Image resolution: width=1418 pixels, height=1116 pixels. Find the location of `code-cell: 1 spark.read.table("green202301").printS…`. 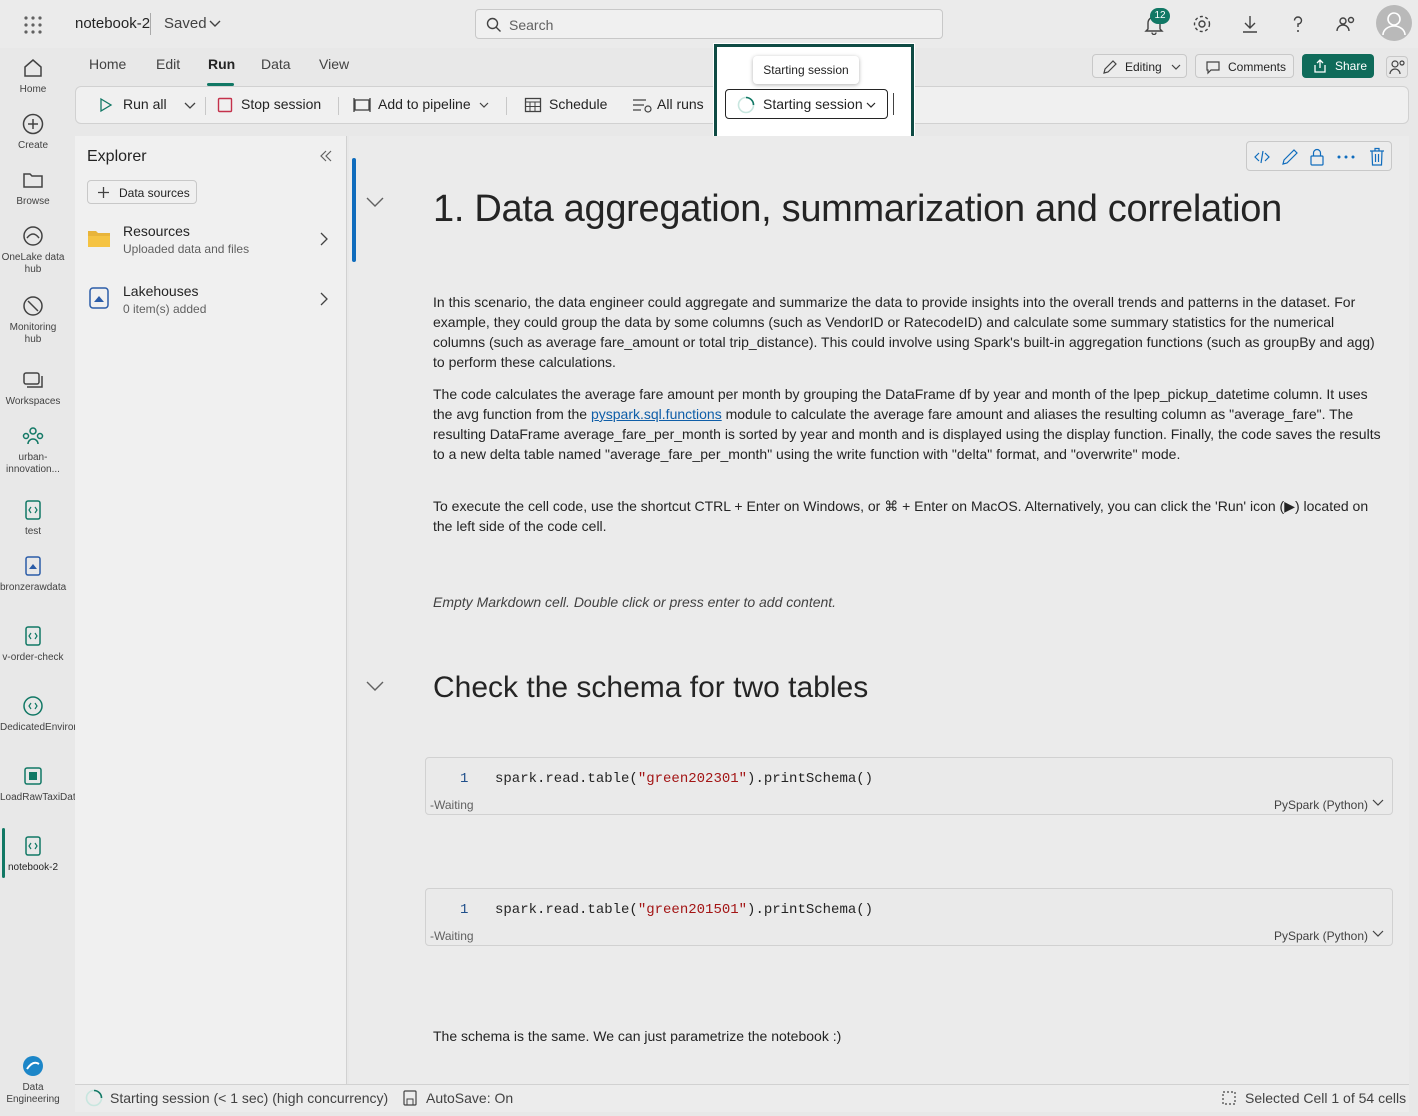

code-cell: 1 spark.read.table("green202301").printS… is located at coordinates (909, 786).